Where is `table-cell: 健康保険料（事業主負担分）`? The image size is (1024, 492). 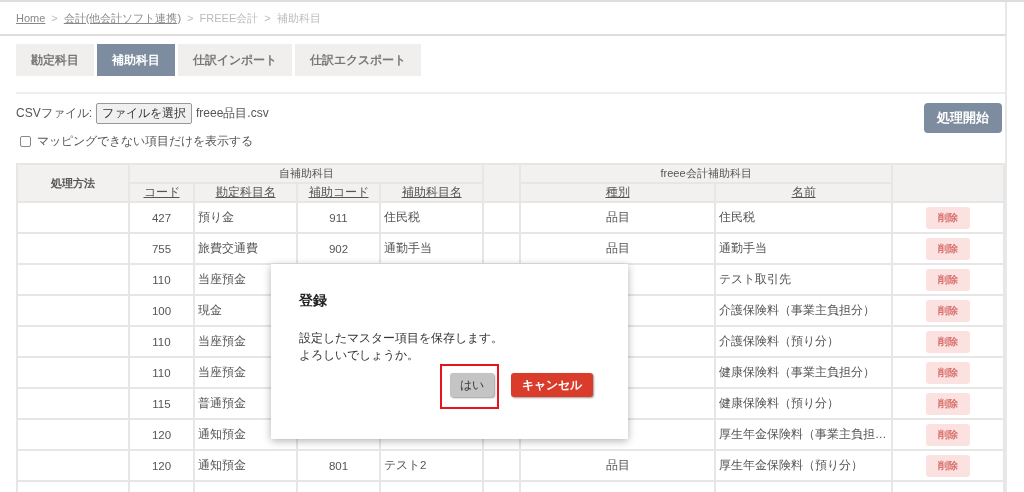
table-cell: 健康保険料（事業主負担分） is located at coordinates (803, 372).